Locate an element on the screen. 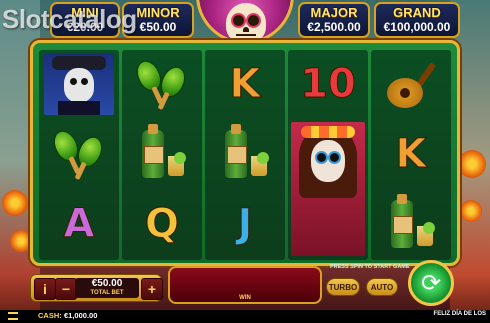  symbol-10: 10 is located at coordinates (328, 84).